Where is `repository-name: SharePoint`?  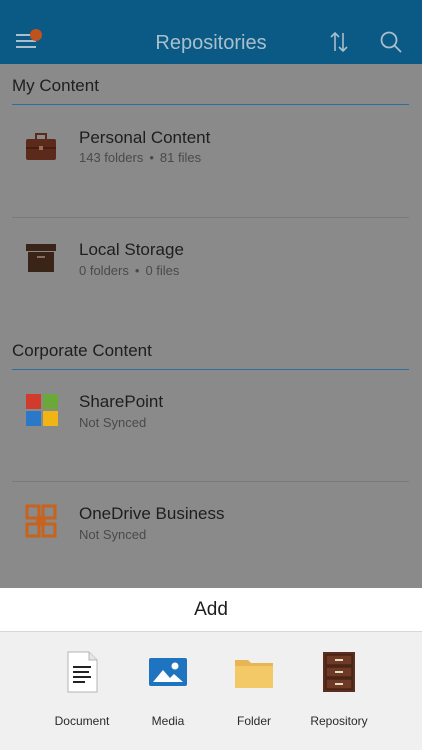
repository-name: SharePoint is located at coordinates (121, 401).